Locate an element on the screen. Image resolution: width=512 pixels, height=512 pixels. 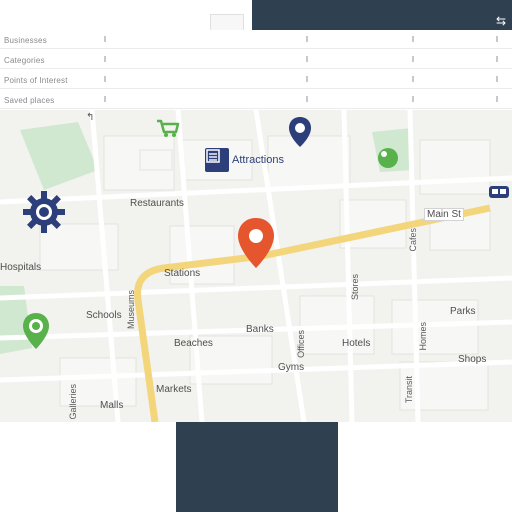
street-label: Galleries is located at coordinates (73, 402).